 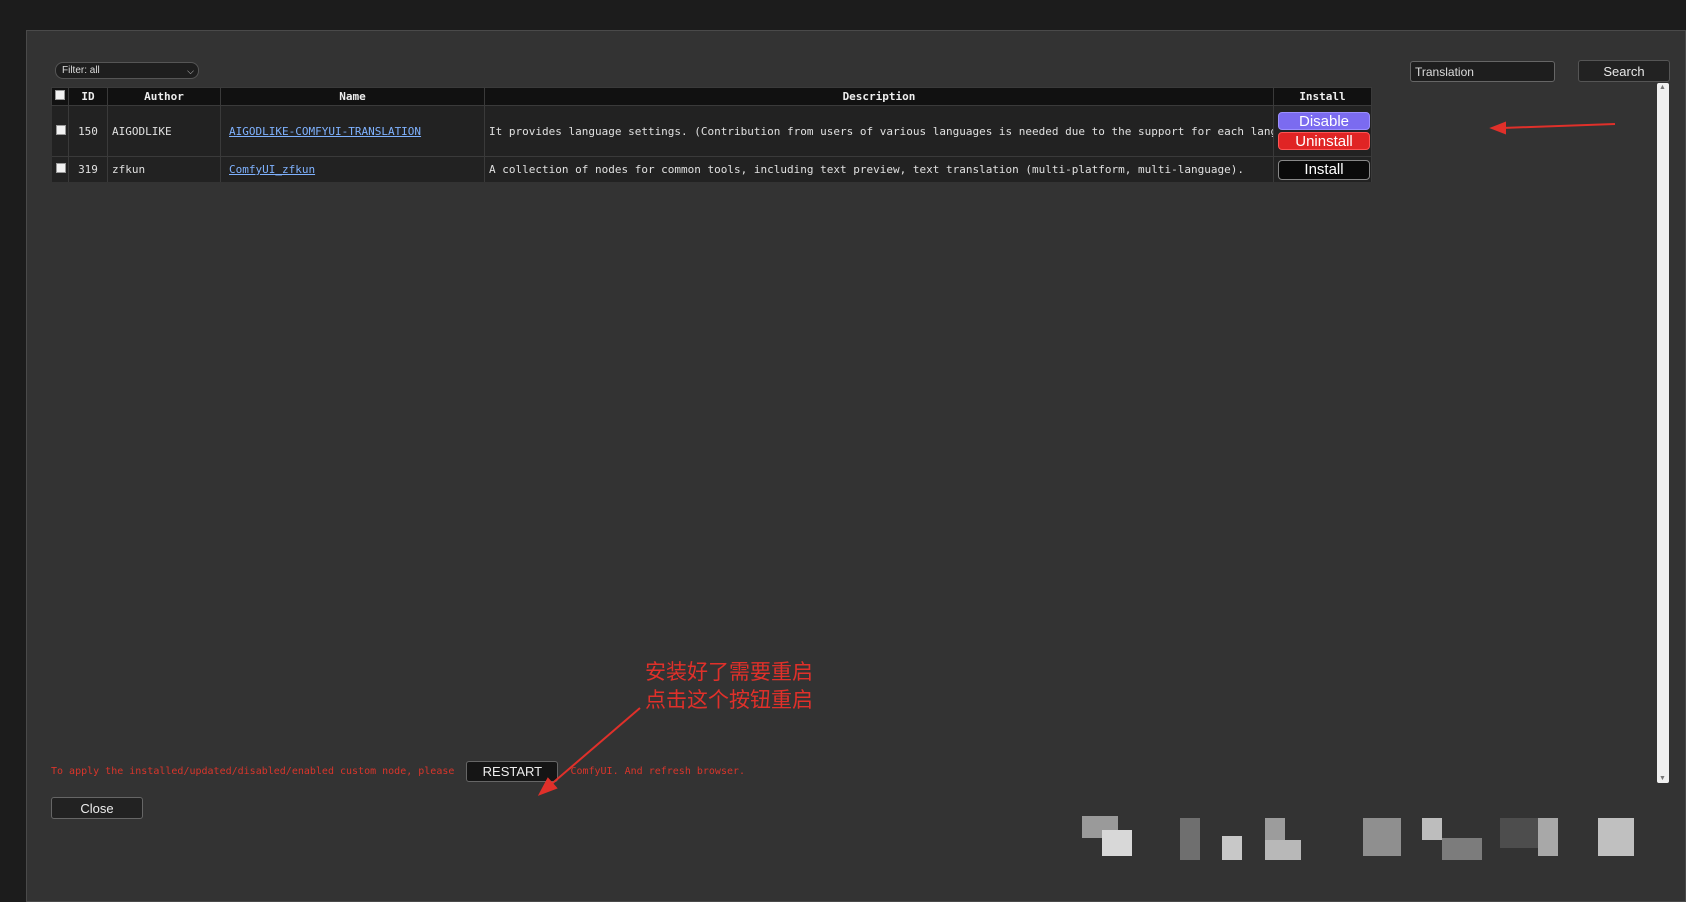 I want to click on row-actions: Disable Uninstall, so click(x=1322, y=131).